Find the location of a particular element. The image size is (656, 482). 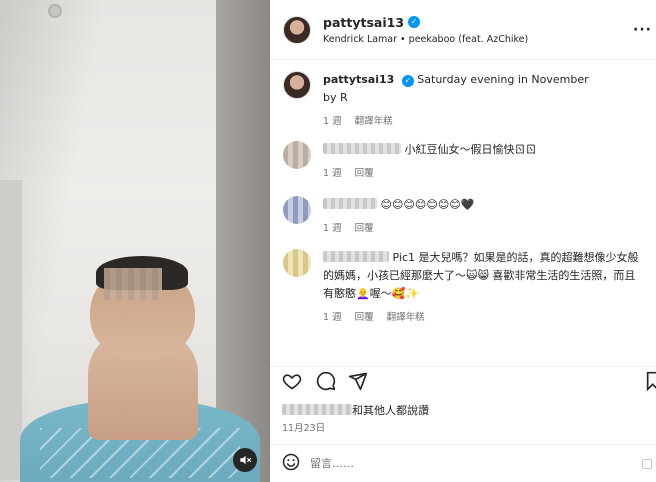

comment-content: 小紅豆仙女～假日愉快ㄖㄖ is located at coordinates (470, 149).